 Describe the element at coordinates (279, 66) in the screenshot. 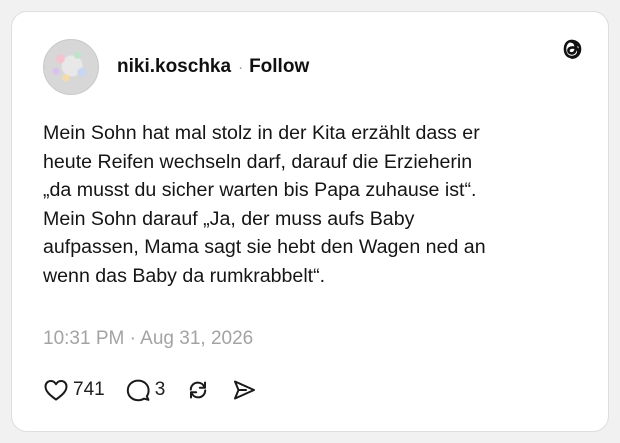

I see `follow-button: Follow` at that location.